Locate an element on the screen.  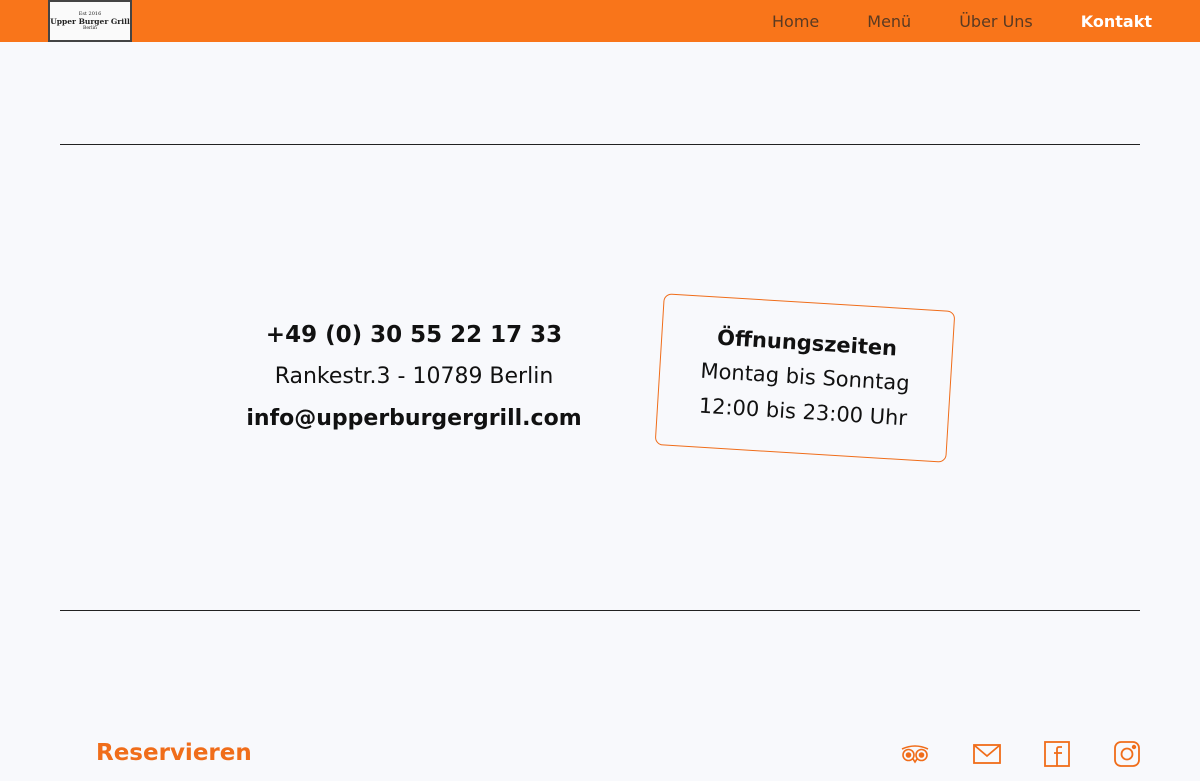
address-text: Rankestr.3 - 10789 Berlin is located at coordinates (414, 376).